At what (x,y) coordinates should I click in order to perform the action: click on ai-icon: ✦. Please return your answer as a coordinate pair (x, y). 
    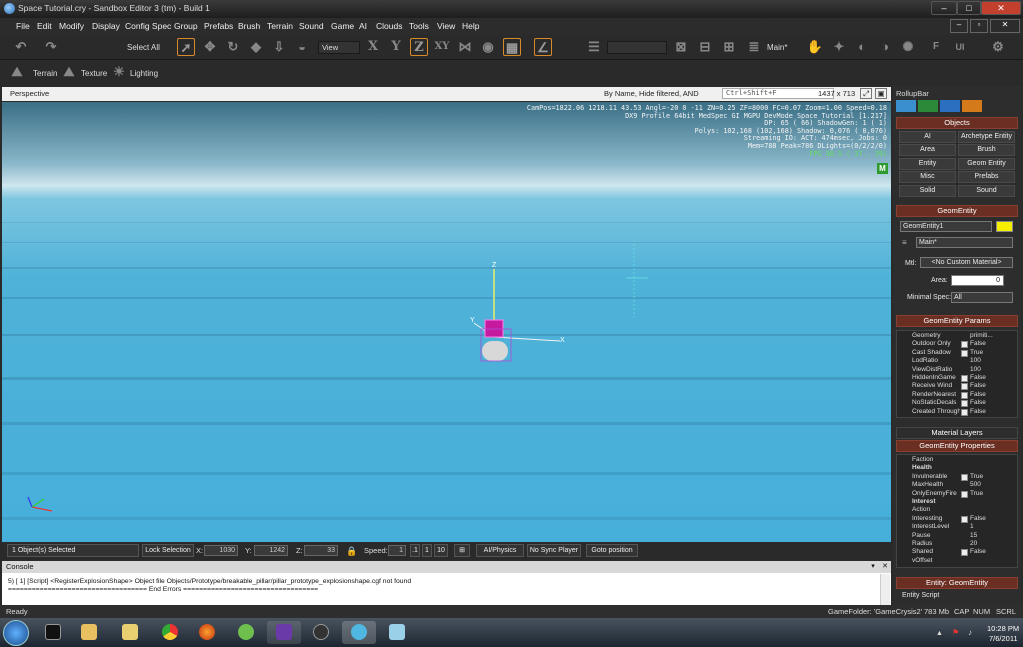
    Looking at the image, I should click on (839, 47).